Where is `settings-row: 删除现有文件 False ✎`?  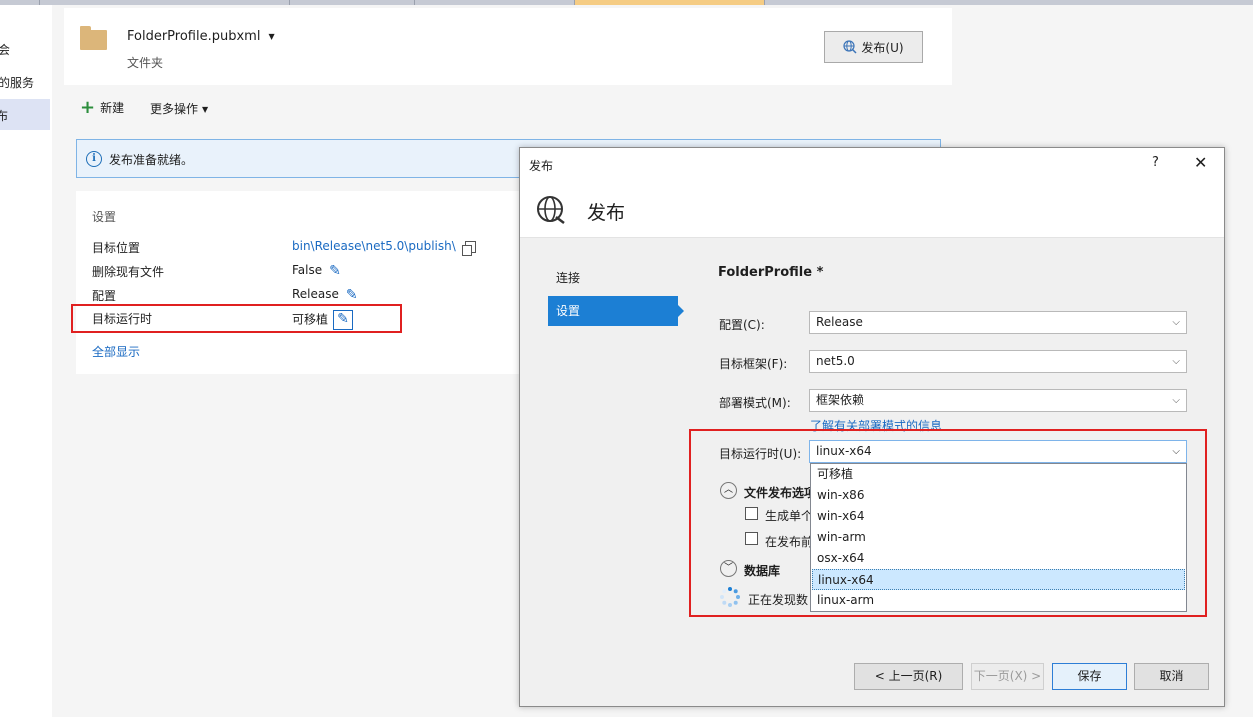 settings-row: 删除现有文件 False ✎ is located at coordinates (302, 271).